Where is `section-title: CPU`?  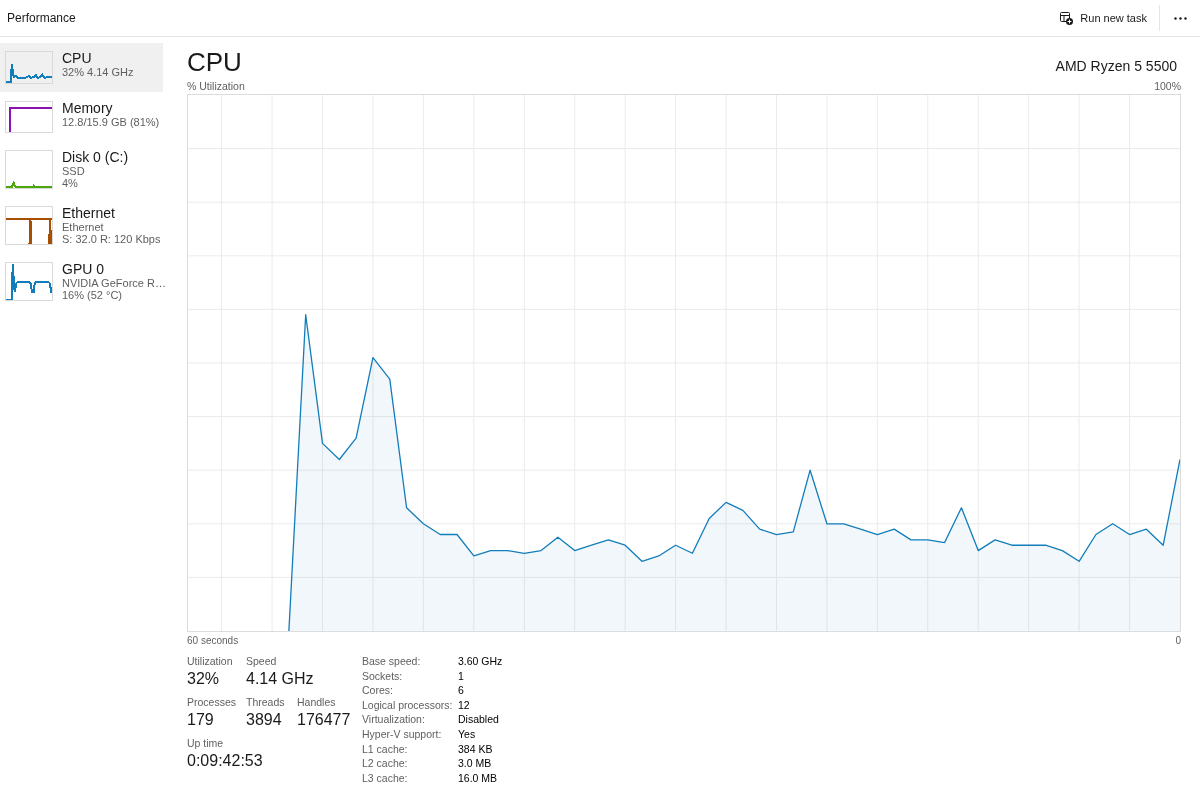
section-title: CPU is located at coordinates (214, 62).